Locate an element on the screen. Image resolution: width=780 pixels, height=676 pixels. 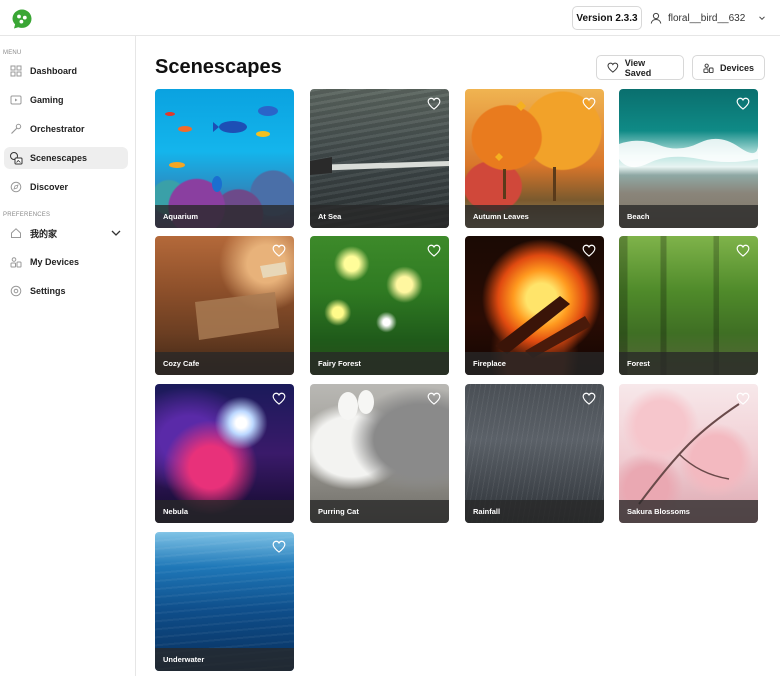
sidebar-item-discover: Discover is located at coordinates (66, 187).